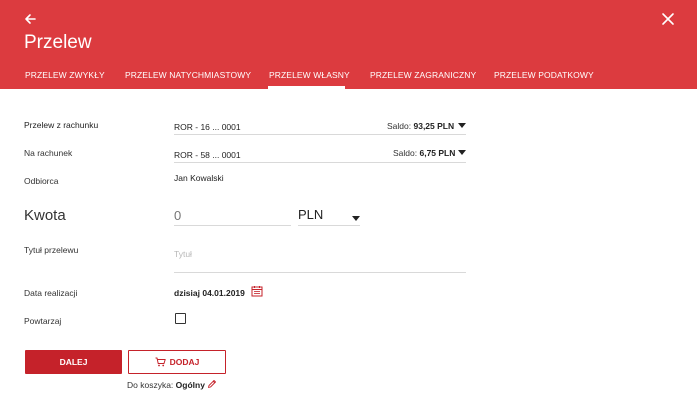 This screenshot has height=420, width=697. I want to click on arrow-left-icon, so click(30, 19).